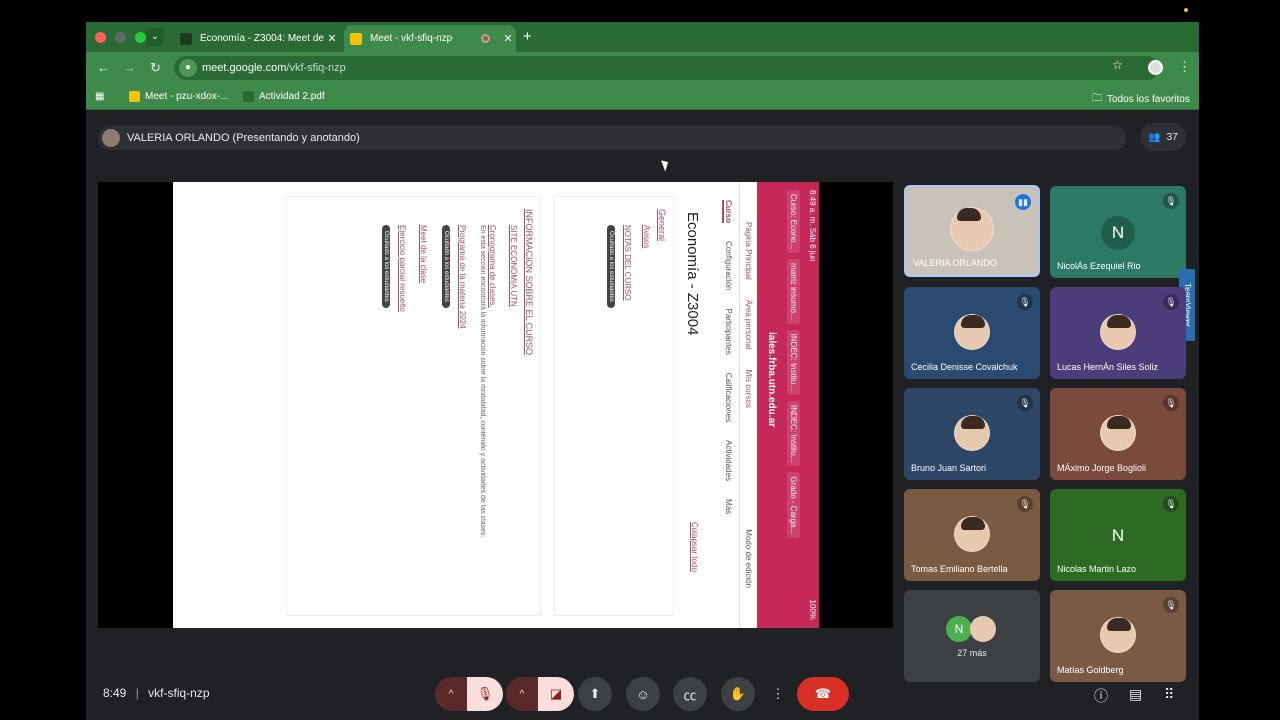 This screenshot has width=1280, height=720. I want to click on participant-tile-tomas: 🎙 Tomas Emiliano Bertella, so click(972, 535).